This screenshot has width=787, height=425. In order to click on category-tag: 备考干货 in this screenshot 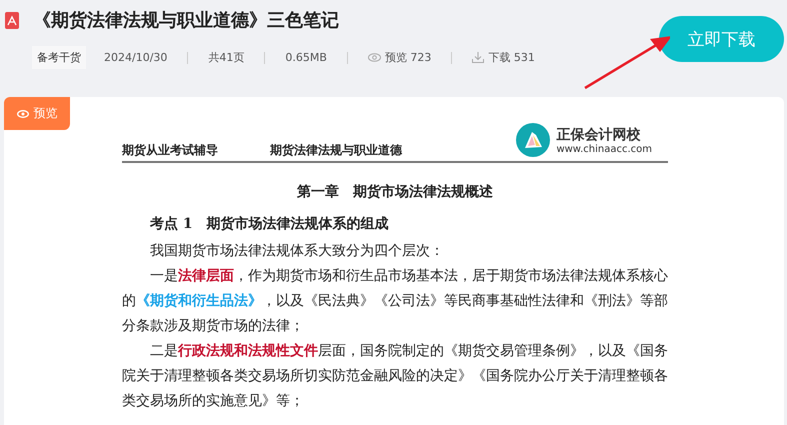, I will do `click(59, 57)`.